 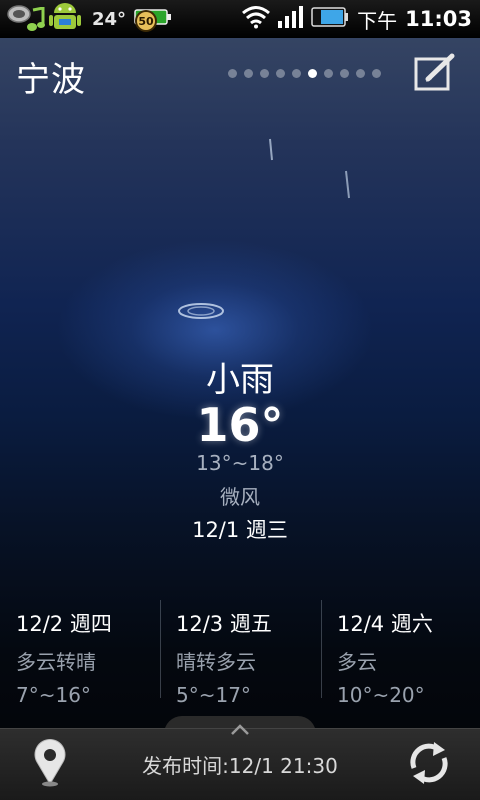 What do you see at coordinates (385, 624) in the screenshot?
I see `forecast-date: 12/4 週六` at bounding box center [385, 624].